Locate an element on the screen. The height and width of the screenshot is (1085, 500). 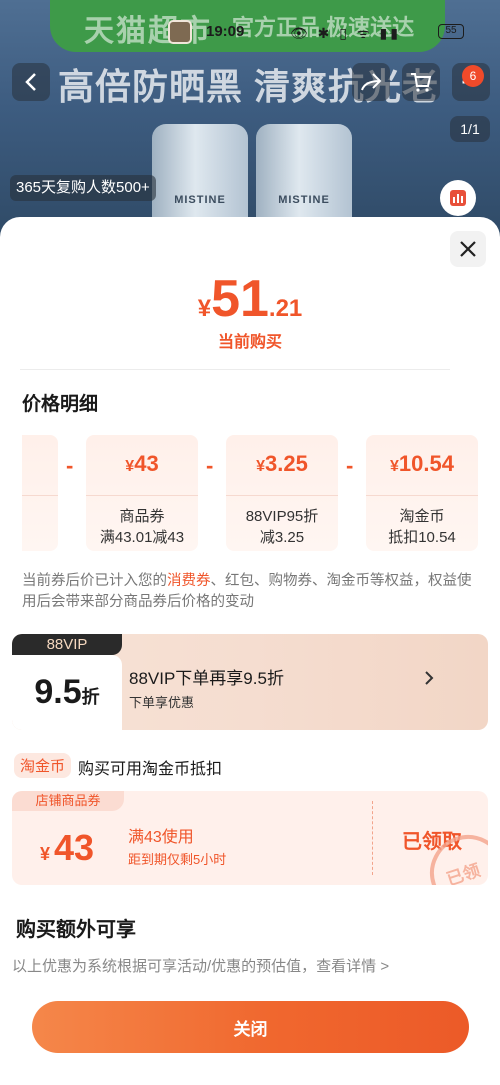
vip-discount-card: 88VIP 9.5折 88VIP下单再享9.5折 下单享优惠 is located at coordinates (250, 682).